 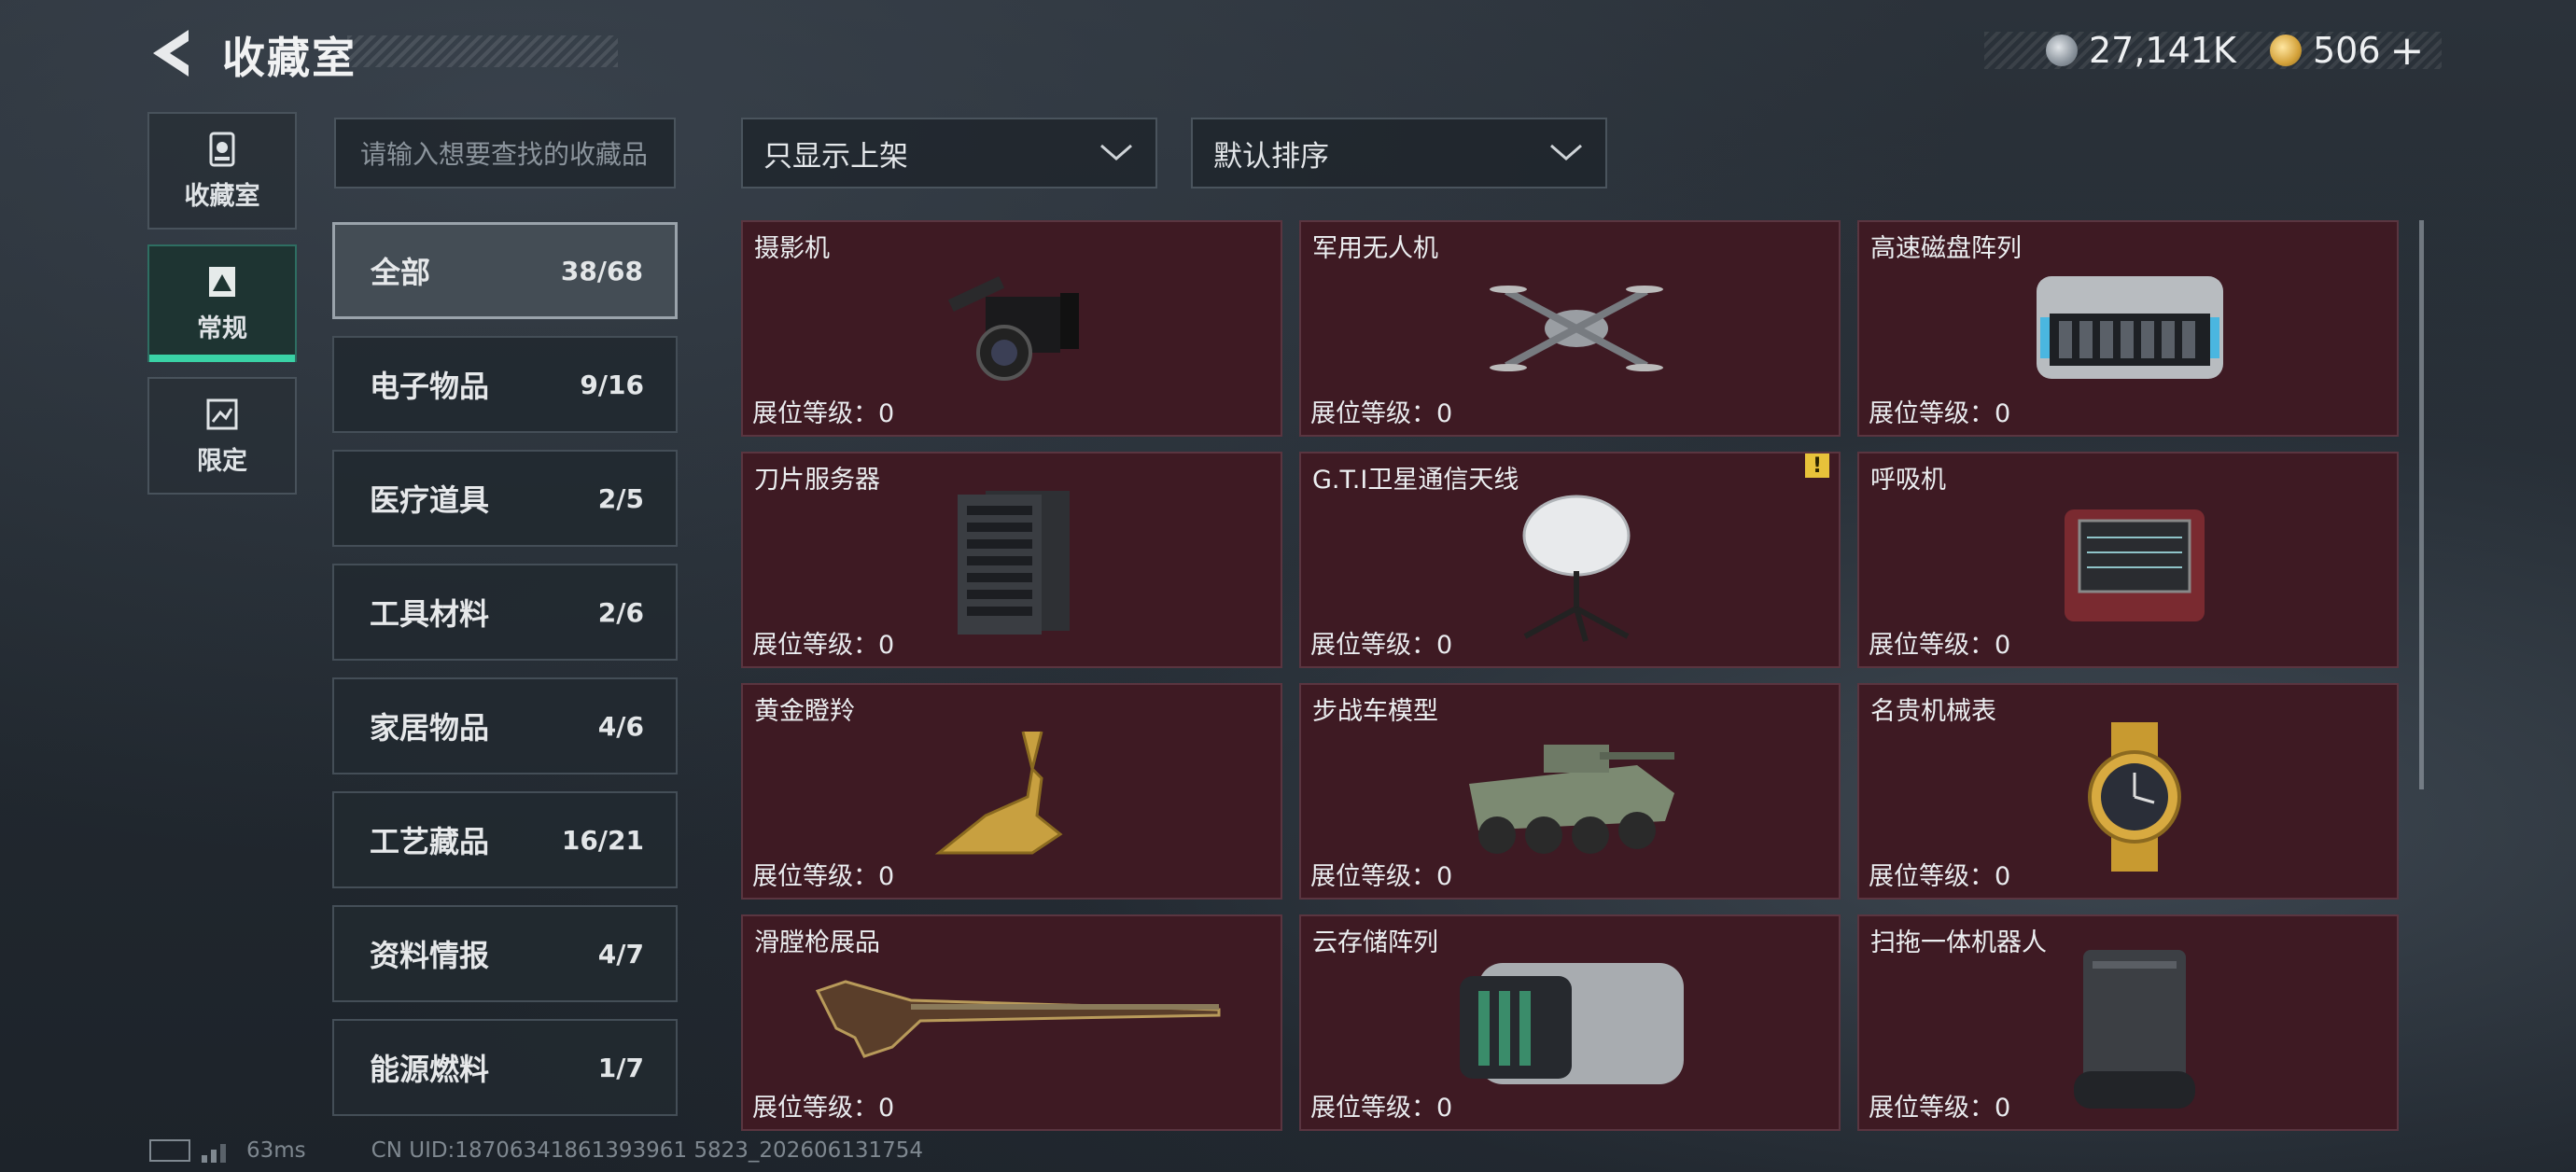 I want to click on category-label: 资料情报, so click(x=430, y=955).